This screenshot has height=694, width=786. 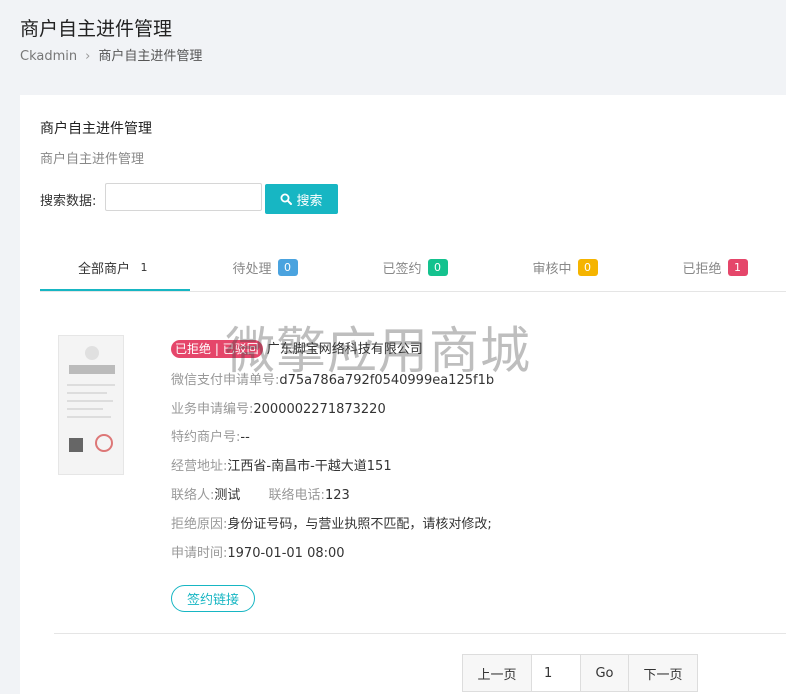 What do you see at coordinates (286, 199) in the screenshot?
I see `search-icon` at bounding box center [286, 199].